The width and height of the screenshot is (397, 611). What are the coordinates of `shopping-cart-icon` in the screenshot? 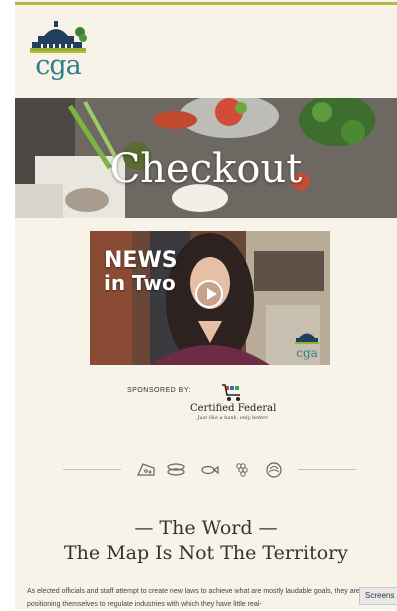 It's located at (231, 392).